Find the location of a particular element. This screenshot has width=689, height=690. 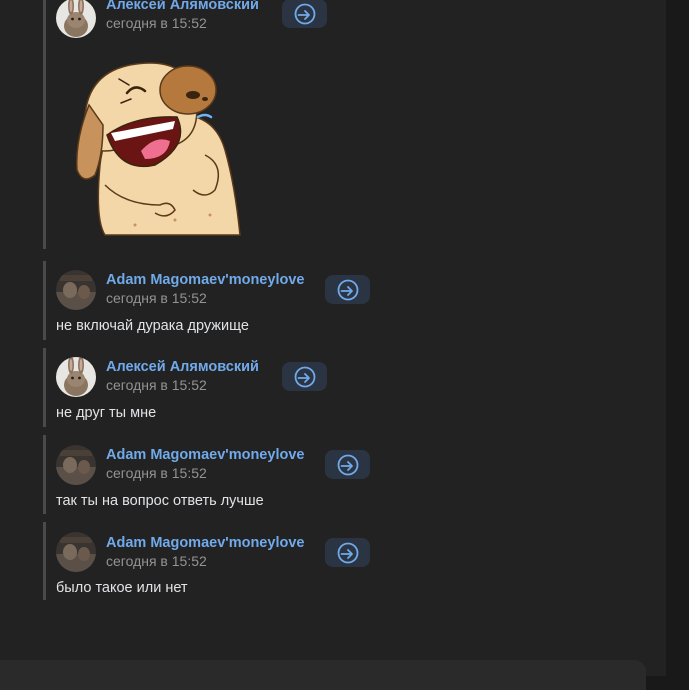

message-input-area is located at coordinates (323, 675).